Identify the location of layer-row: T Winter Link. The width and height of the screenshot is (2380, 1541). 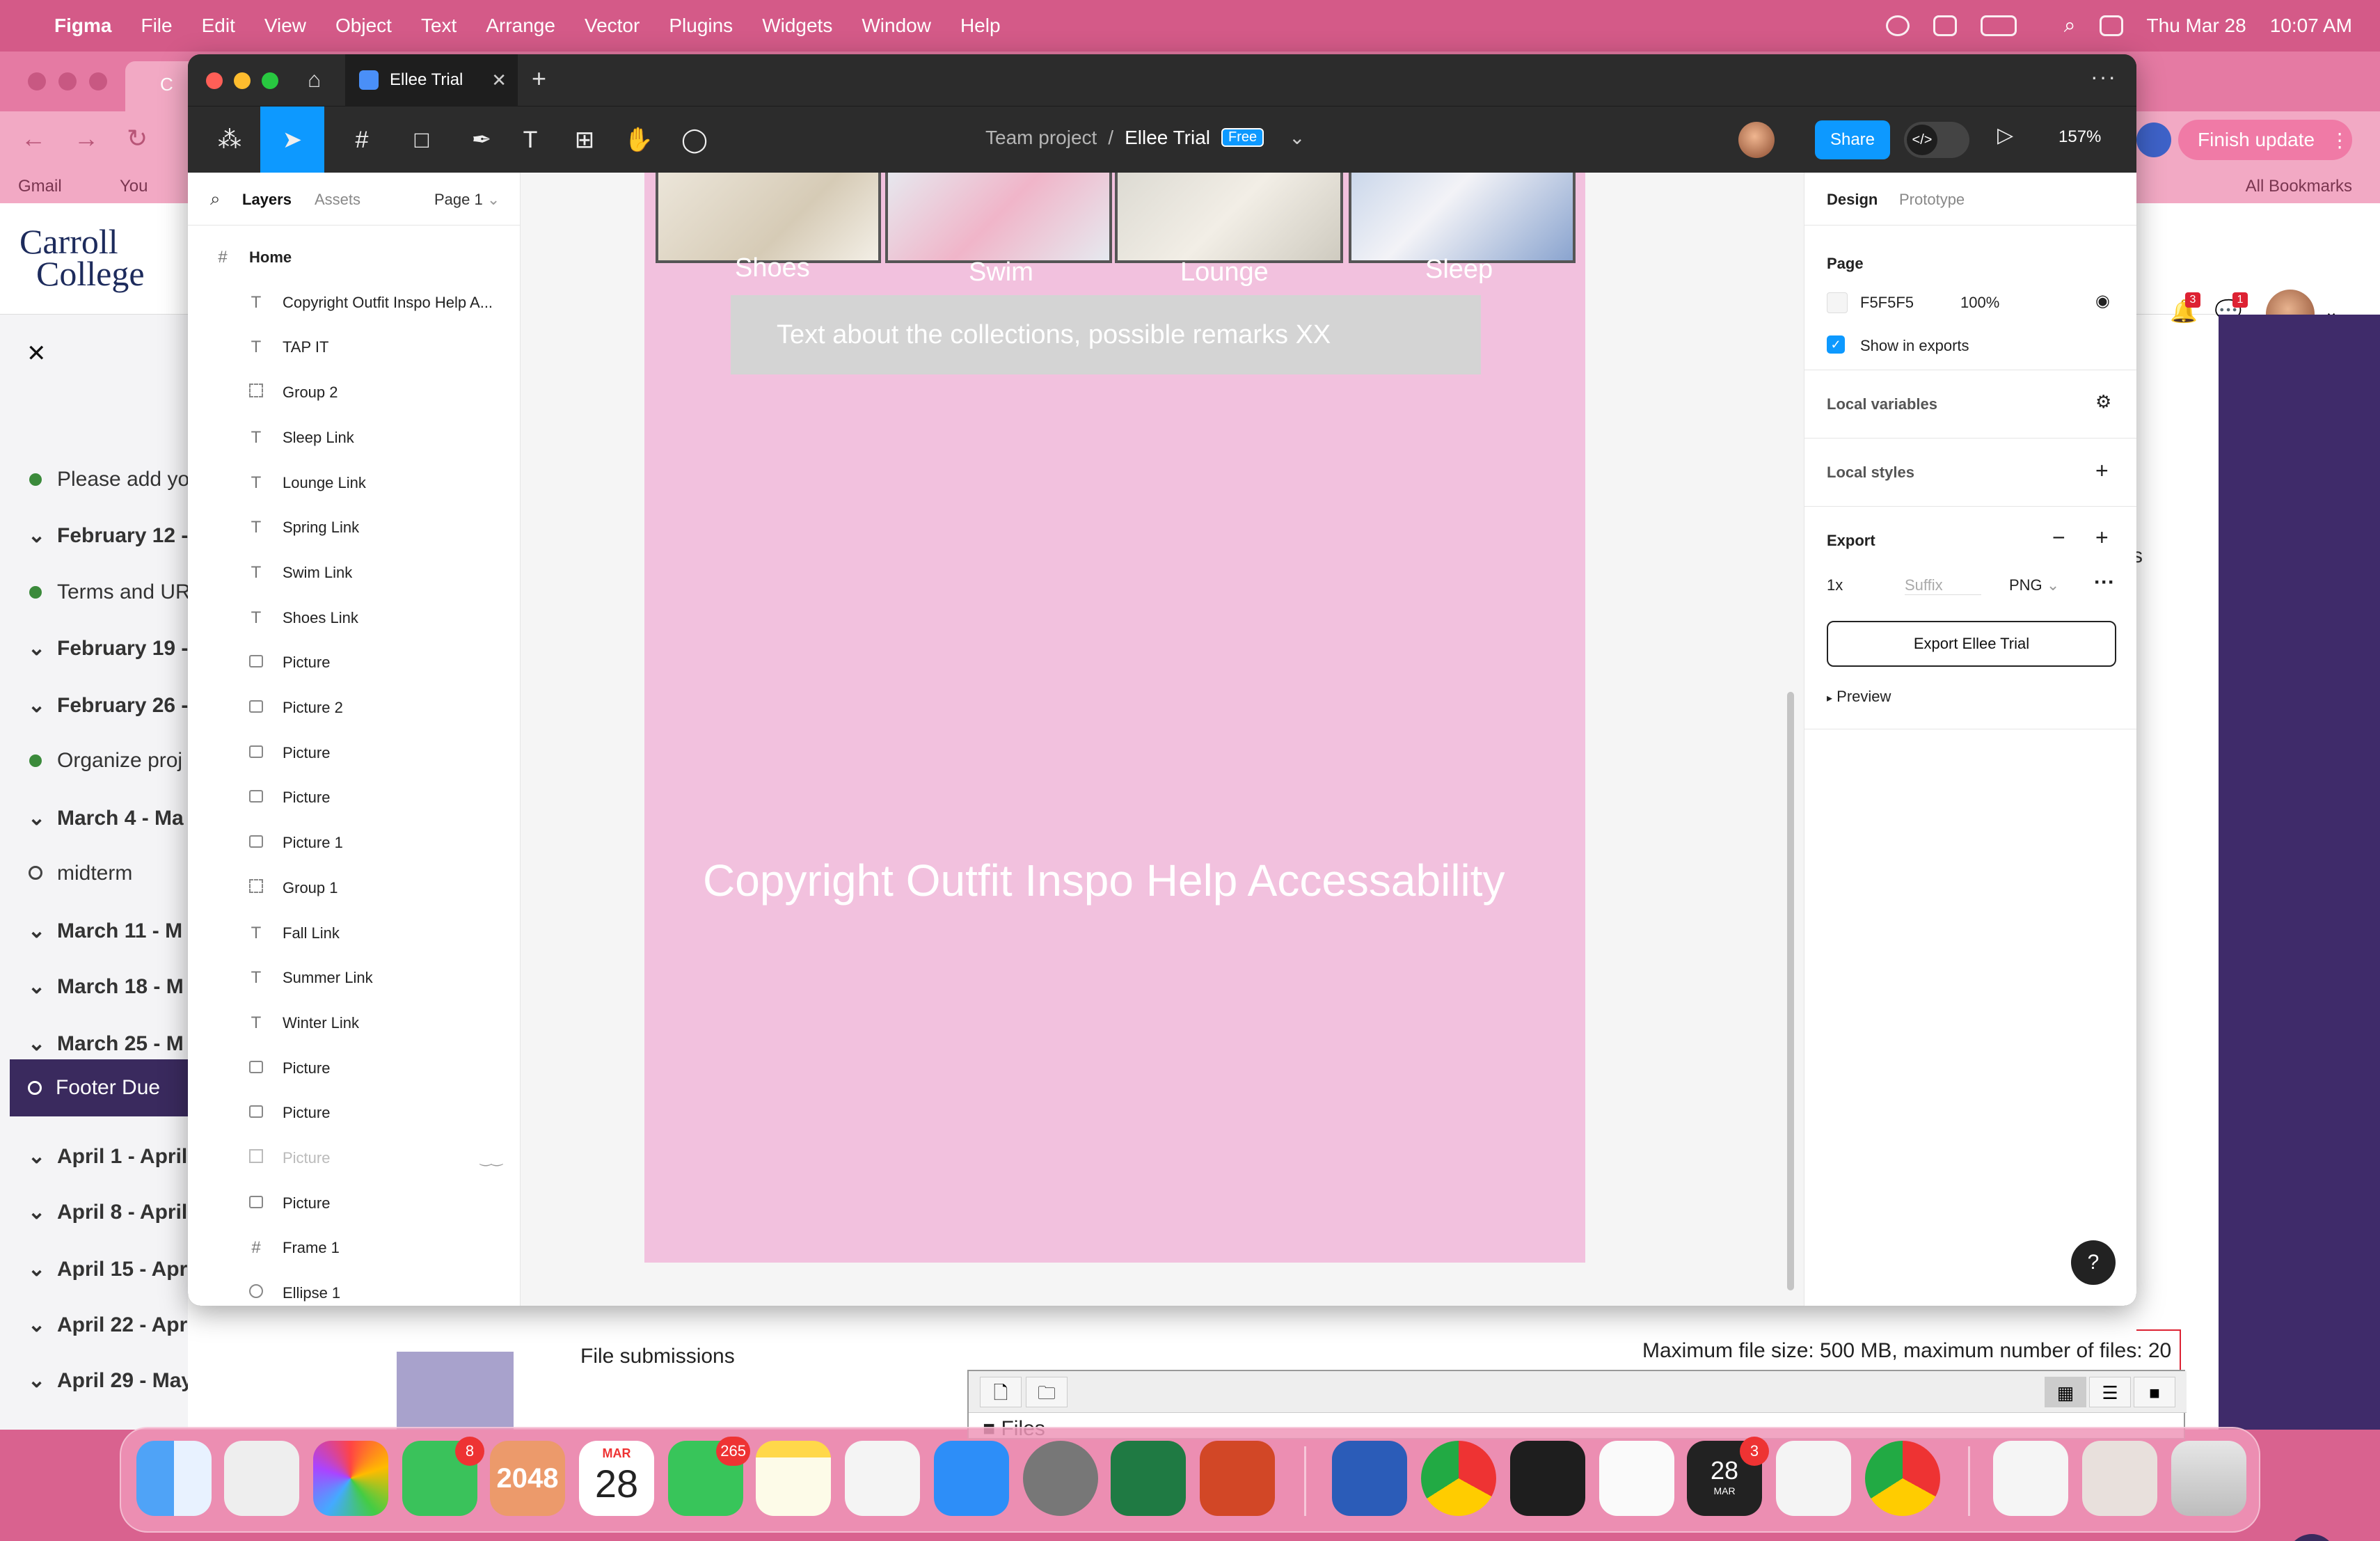
(354, 1023).